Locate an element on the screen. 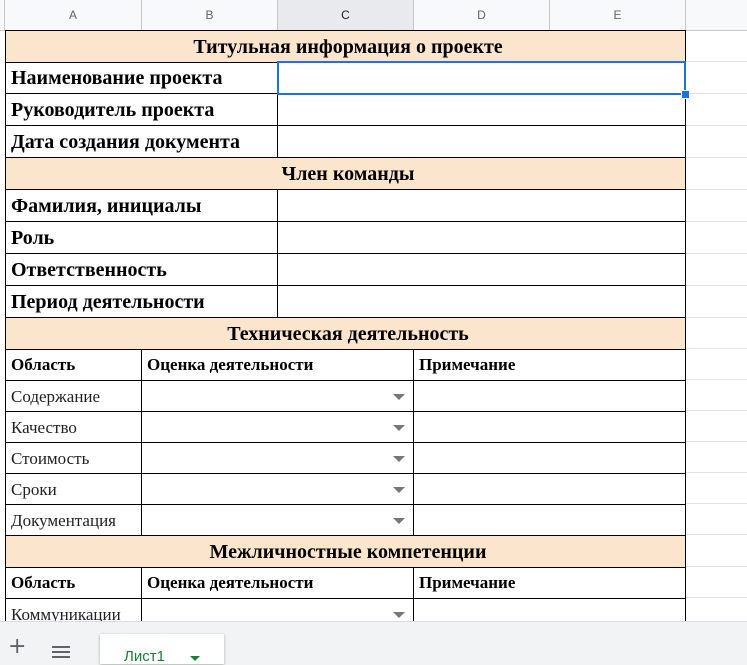 This screenshot has height=665, width=747. column-header-e: E is located at coordinates (618, 15).